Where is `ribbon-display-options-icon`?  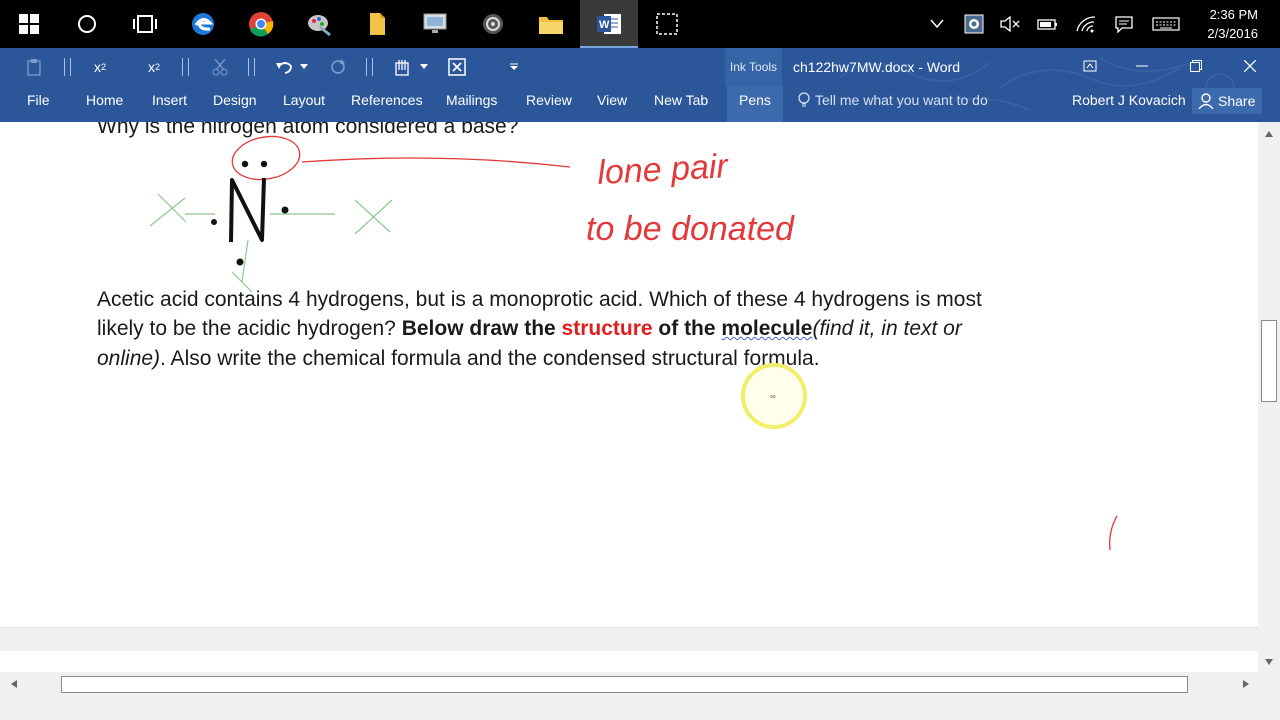 ribbon-display-options-icon is located at coordinates (1090, 66).